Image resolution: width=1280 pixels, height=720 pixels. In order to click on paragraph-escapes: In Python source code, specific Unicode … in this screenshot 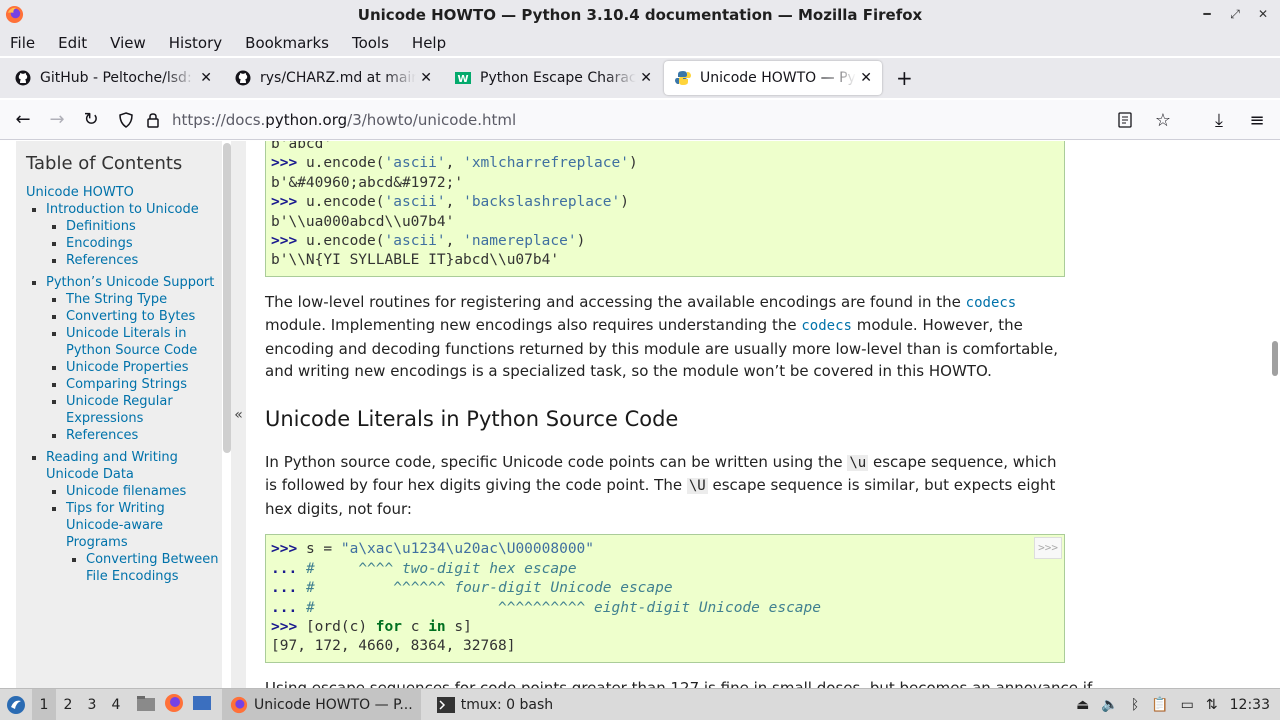, I will do `click(661, 485)`.